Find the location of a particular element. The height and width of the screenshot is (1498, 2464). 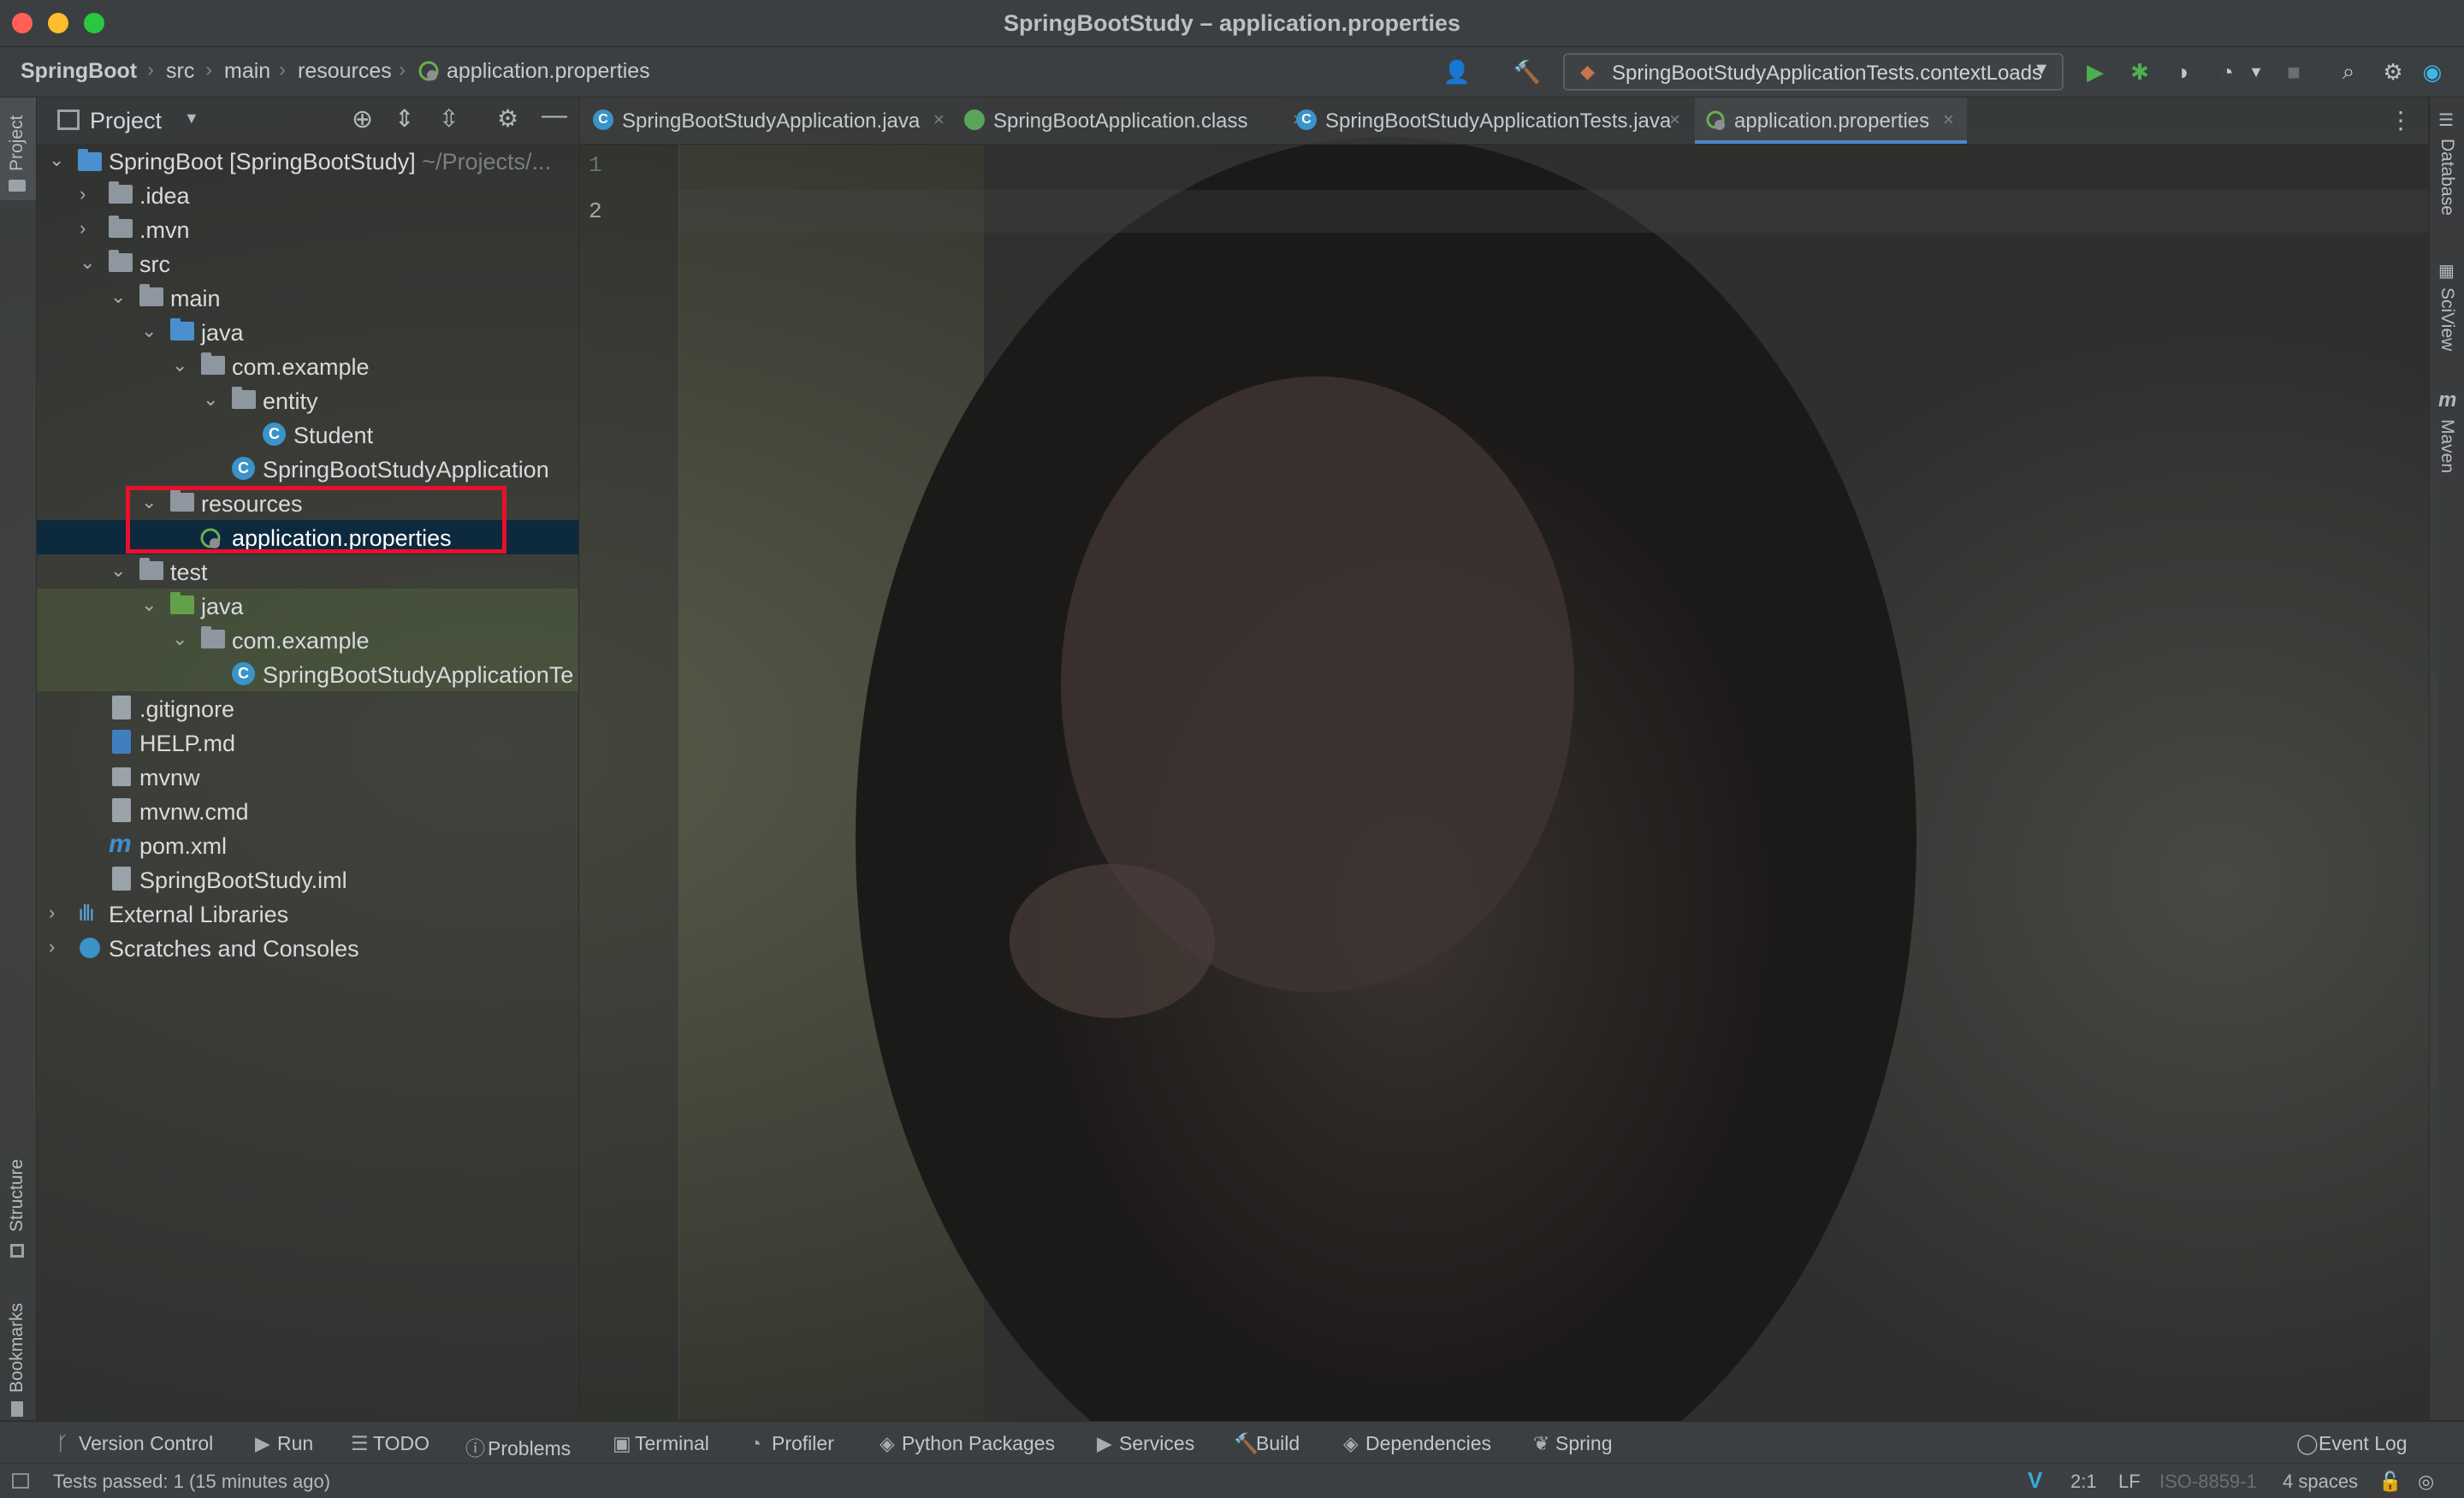

project-panel-header: Project ▼ ⊕ ⇕ ⇳ ⚙ — is located at coordinates (307, 121).